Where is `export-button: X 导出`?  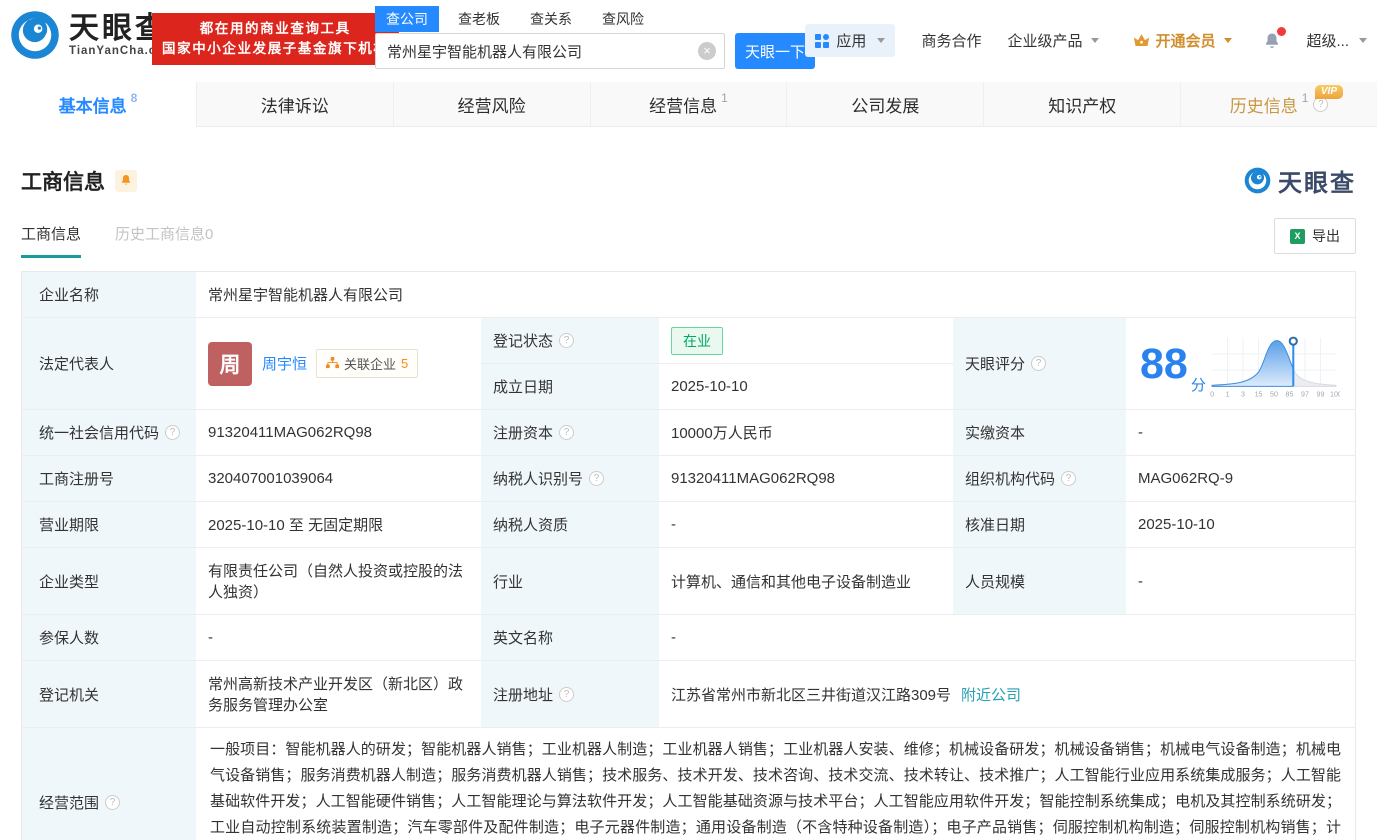
export-button: X 导出 is located at coordinates (1315, 236).